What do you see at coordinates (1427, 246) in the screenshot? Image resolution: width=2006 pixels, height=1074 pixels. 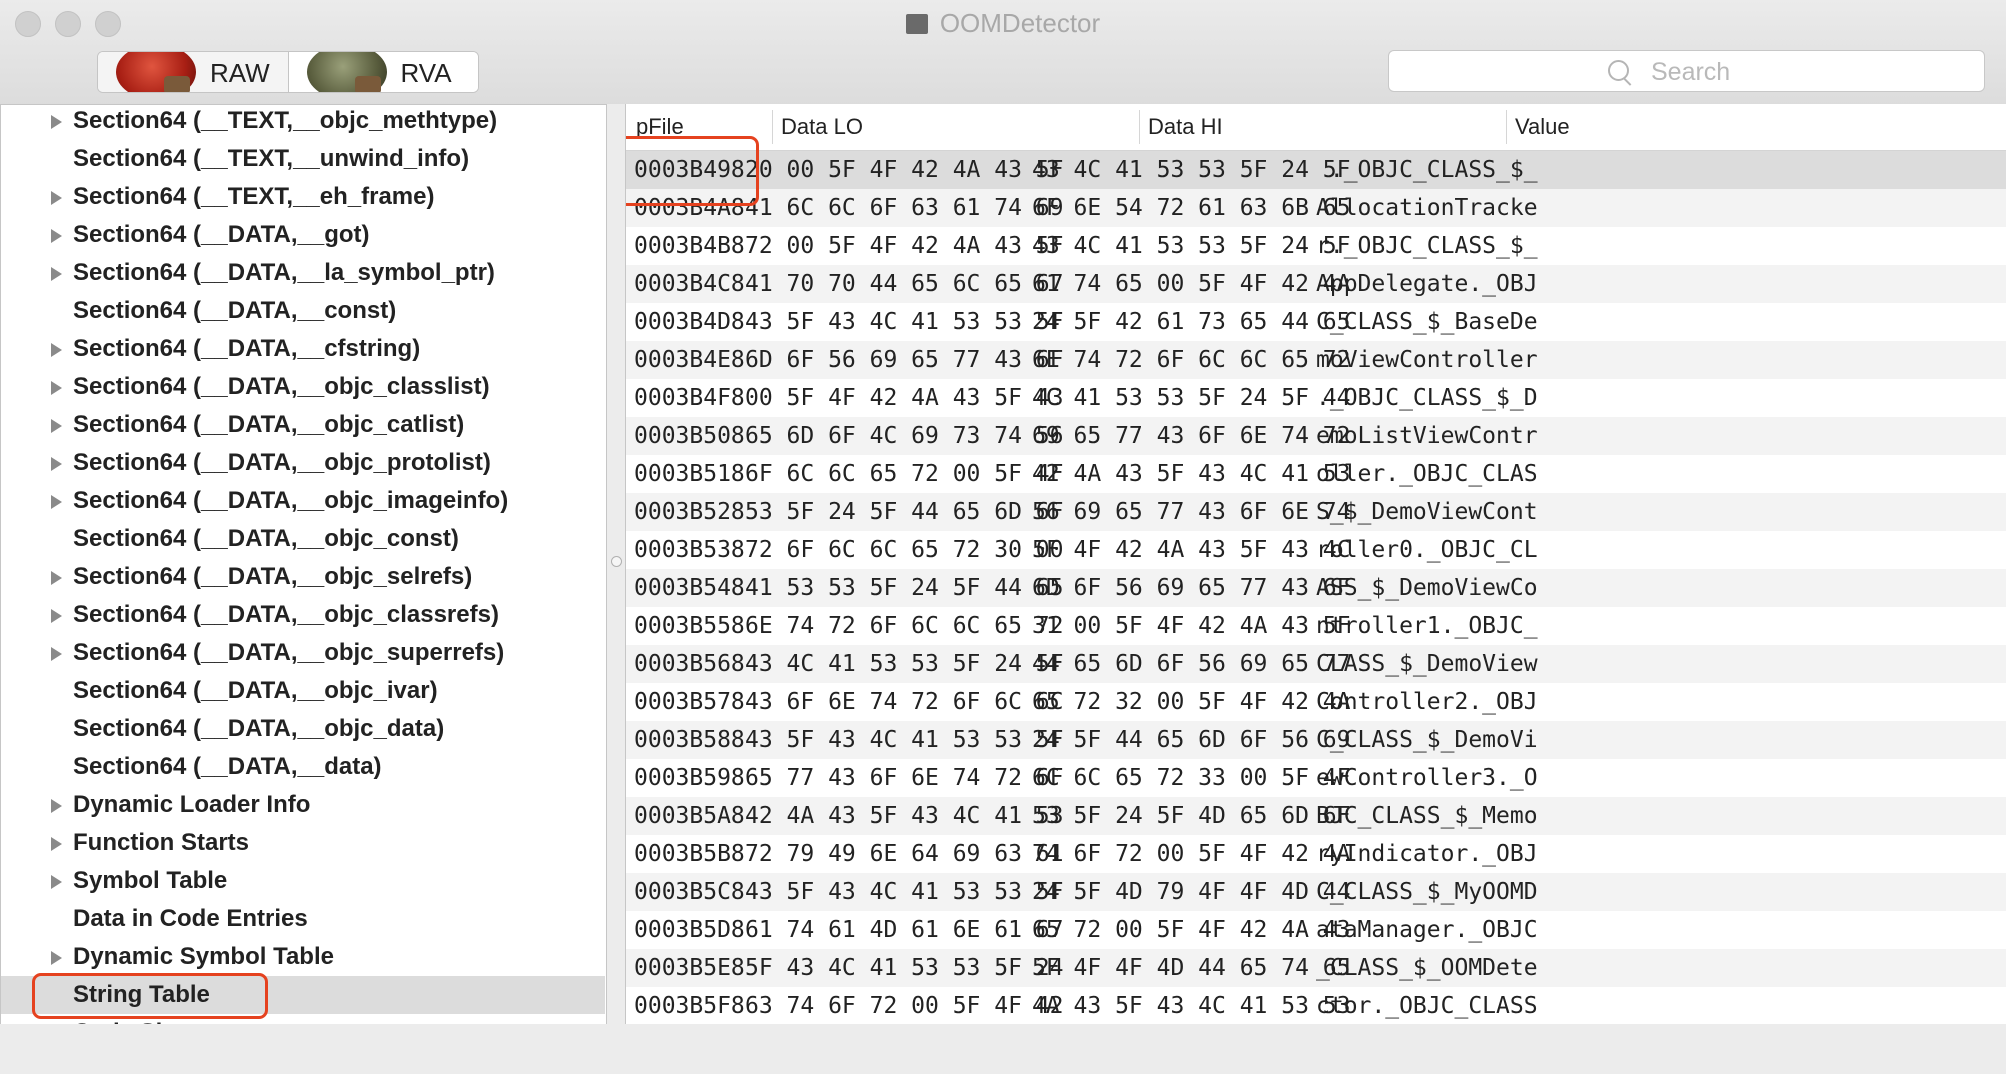 I see `cell-value: r._OBJC_CLASS_$_` at bounding box center [1427, 246].